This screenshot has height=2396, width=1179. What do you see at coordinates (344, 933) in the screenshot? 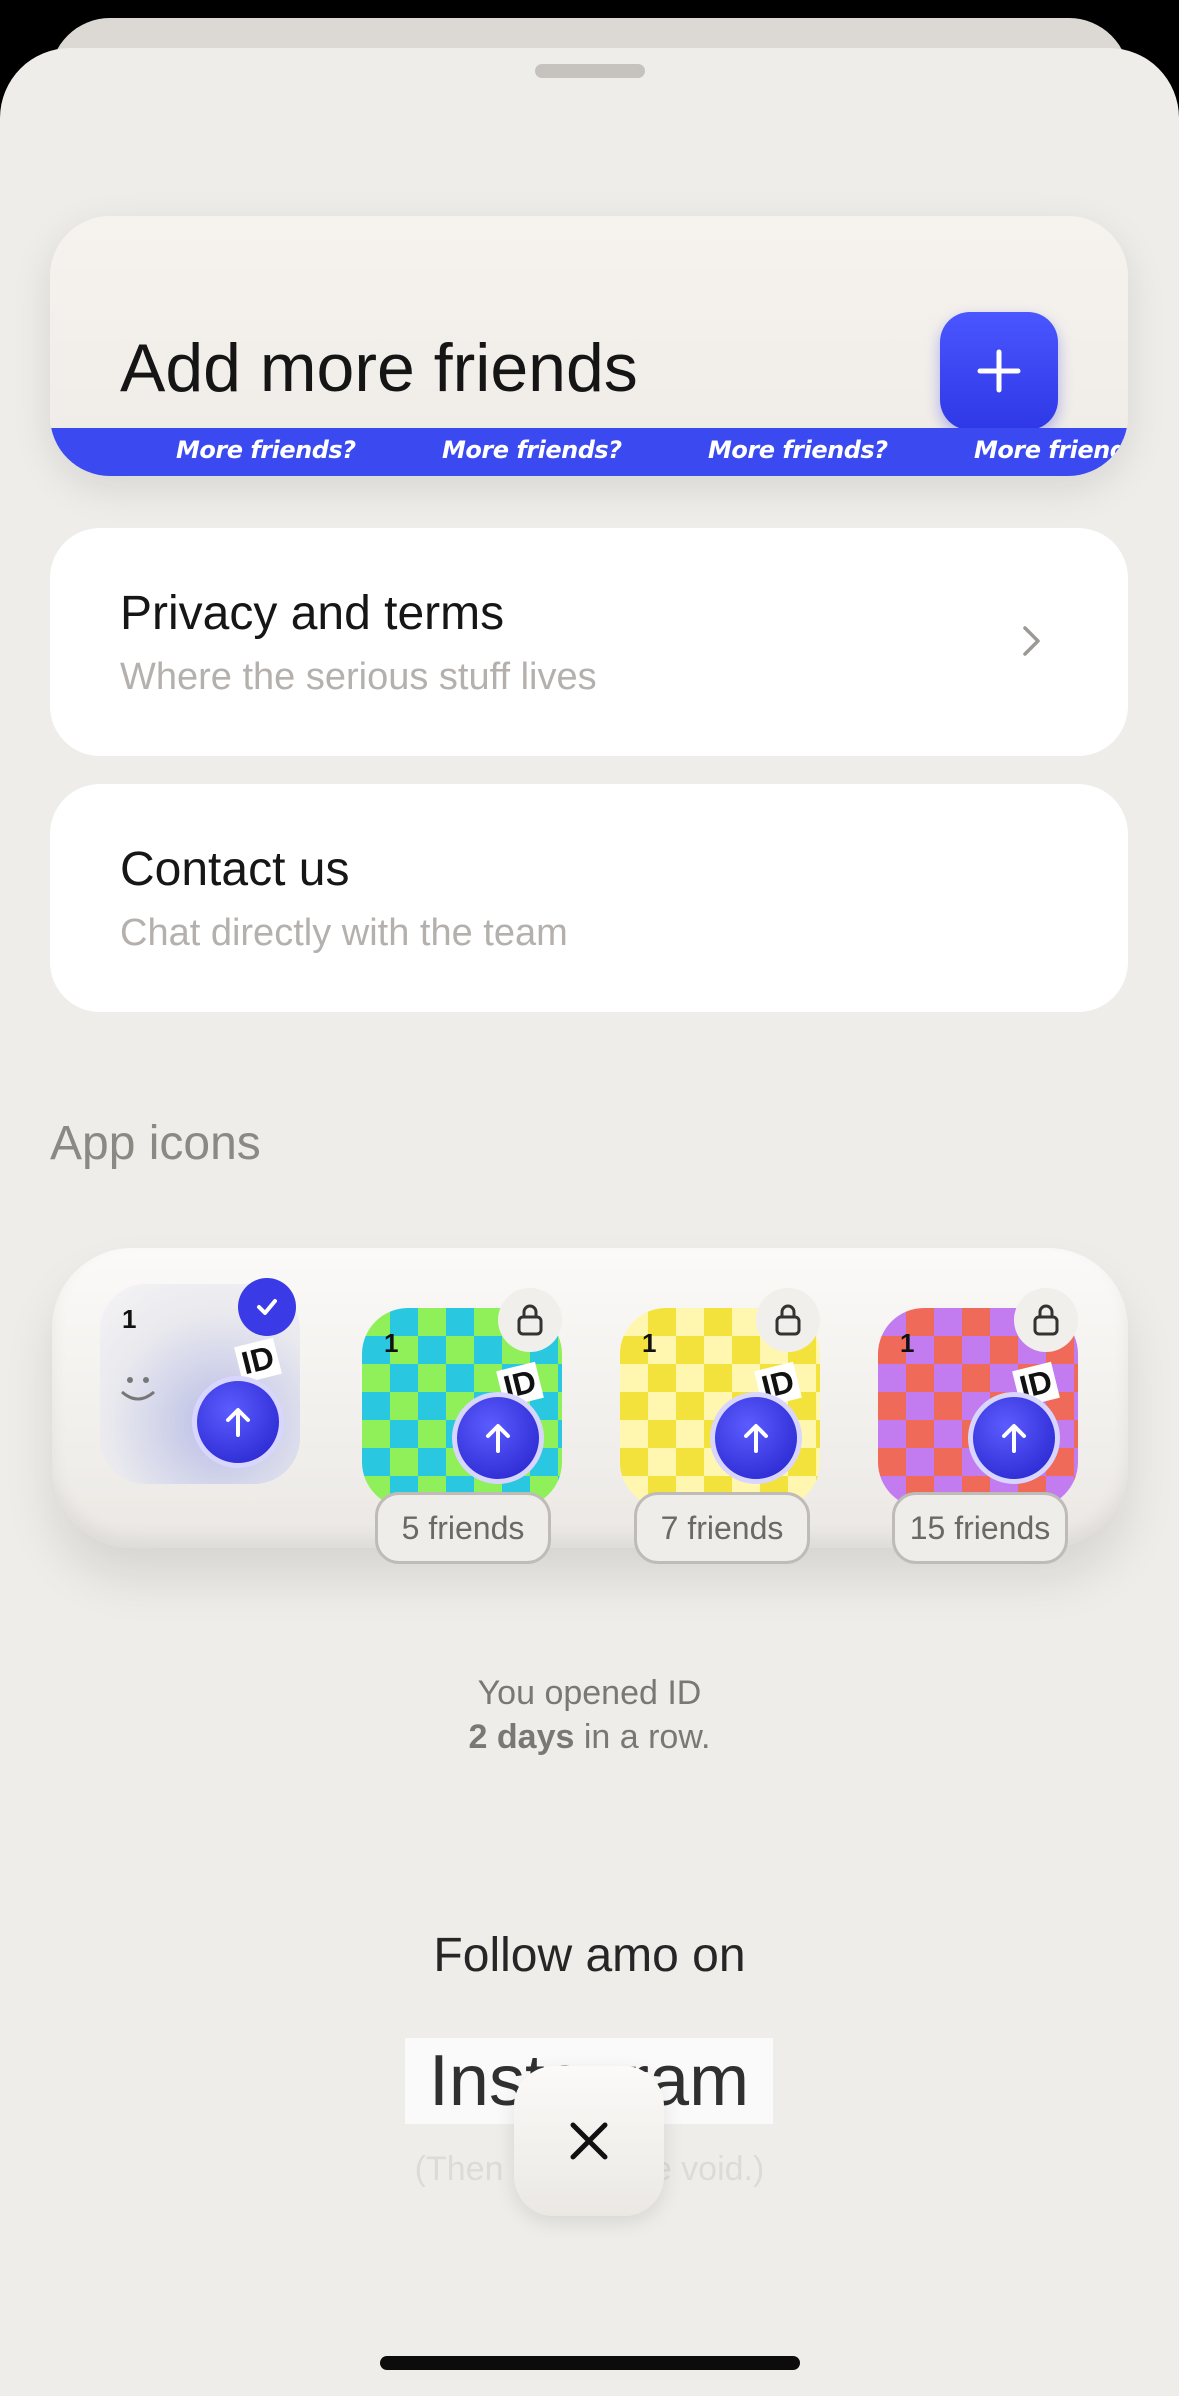
I see `contact-us-subtitle: Chat directly with the team` at bounding box center [344, 933].